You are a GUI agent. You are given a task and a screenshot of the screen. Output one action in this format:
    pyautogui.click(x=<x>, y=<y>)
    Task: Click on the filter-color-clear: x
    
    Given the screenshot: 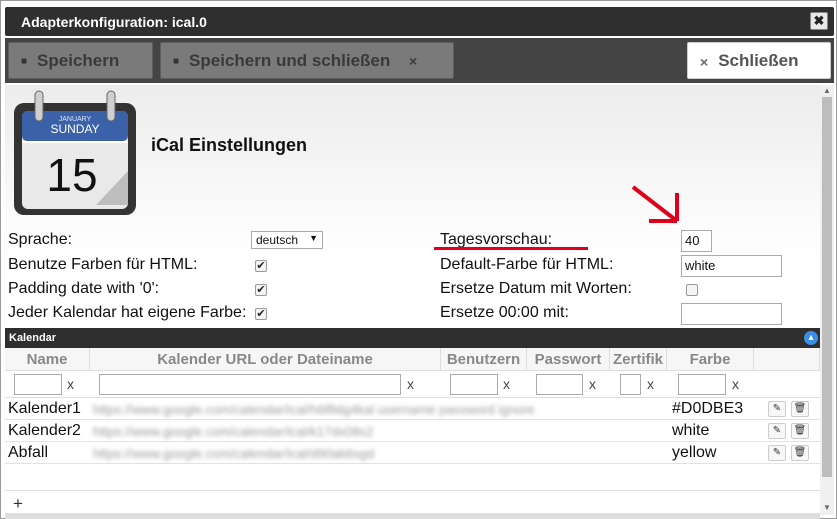 What is the action you would take?
    pyautogui.click(x=735, y=384)
    